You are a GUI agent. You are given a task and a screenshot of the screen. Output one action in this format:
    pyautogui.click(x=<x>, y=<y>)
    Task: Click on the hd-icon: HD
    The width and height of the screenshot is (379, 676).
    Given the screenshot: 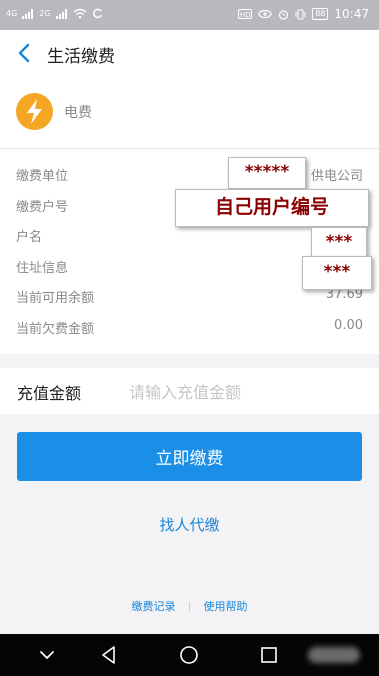 What is the action you would take?
    pyautogui.click(x=245, y=14)
    